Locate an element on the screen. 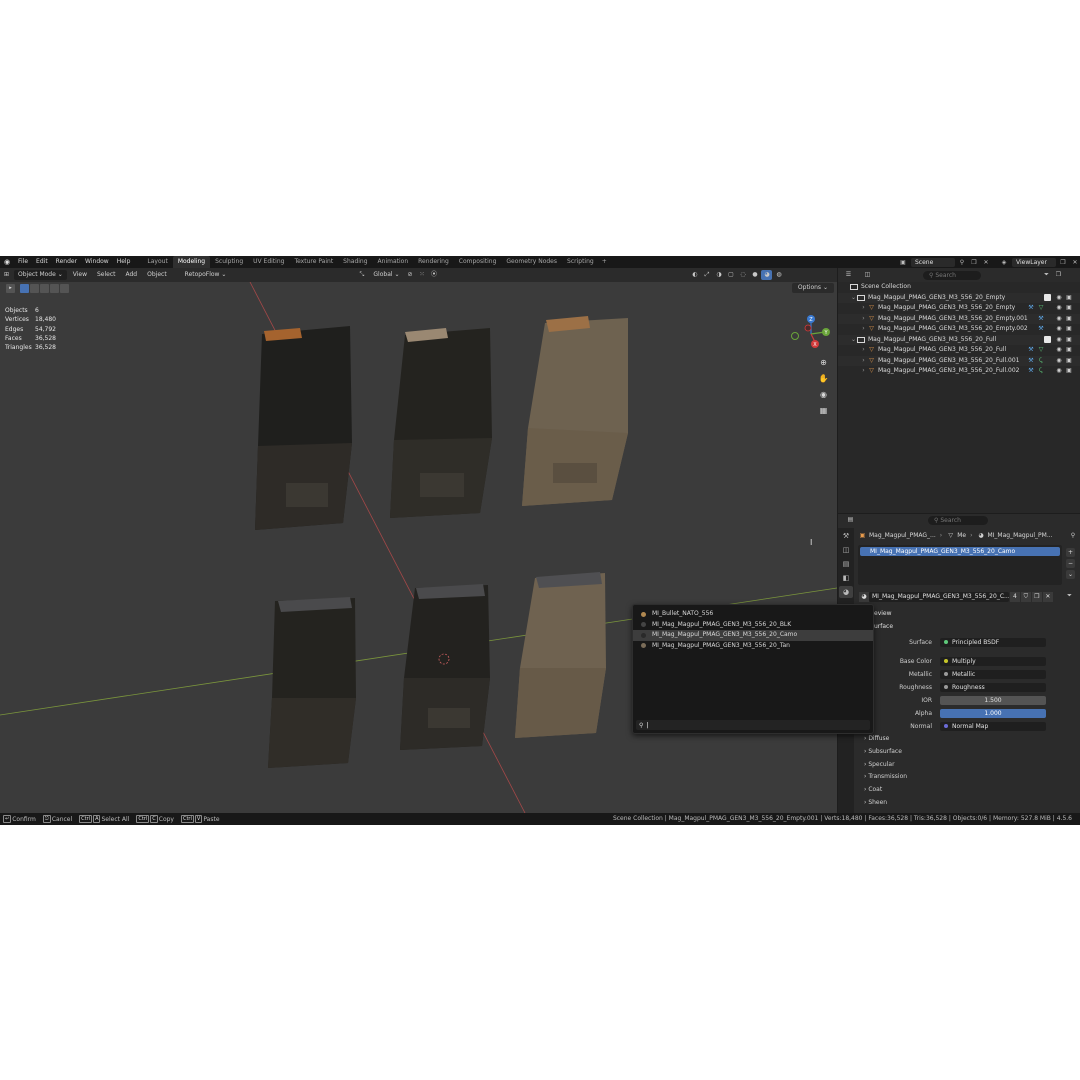  options-button: Options ⌄ is located at coordinates (812, 288).